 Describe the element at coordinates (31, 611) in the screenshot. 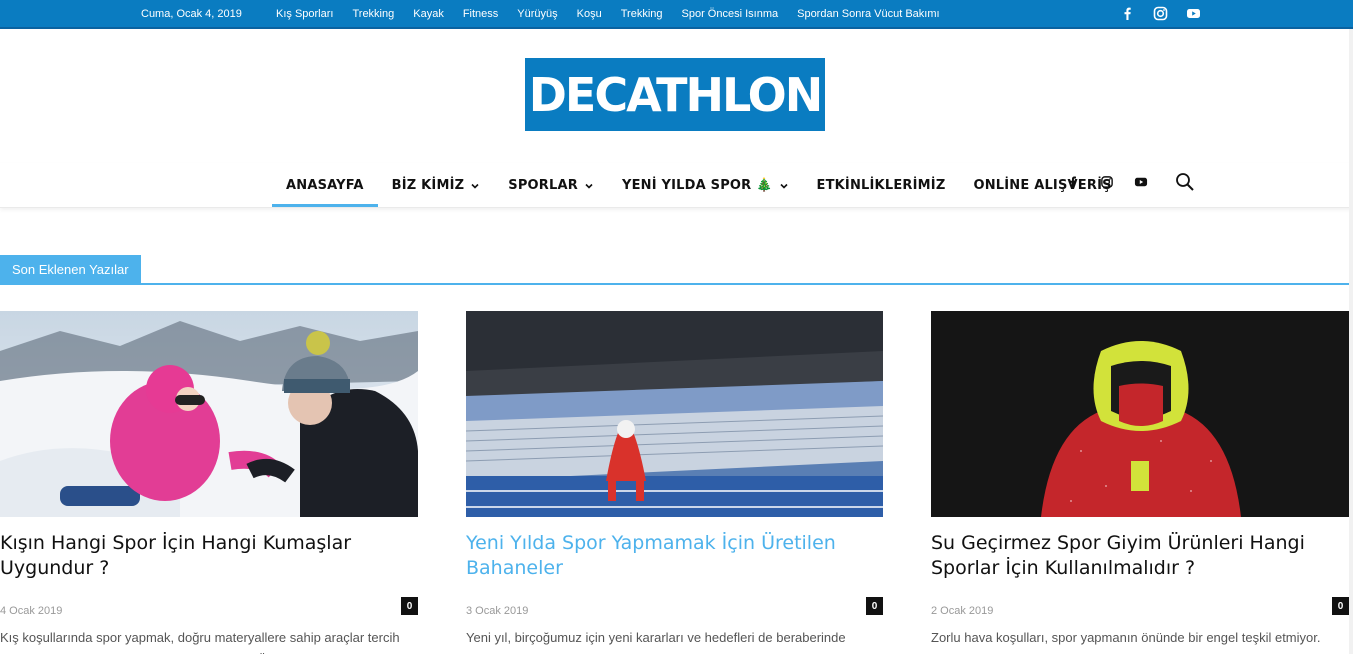

I see `post-date: 4 Ocak 2019` at that location.